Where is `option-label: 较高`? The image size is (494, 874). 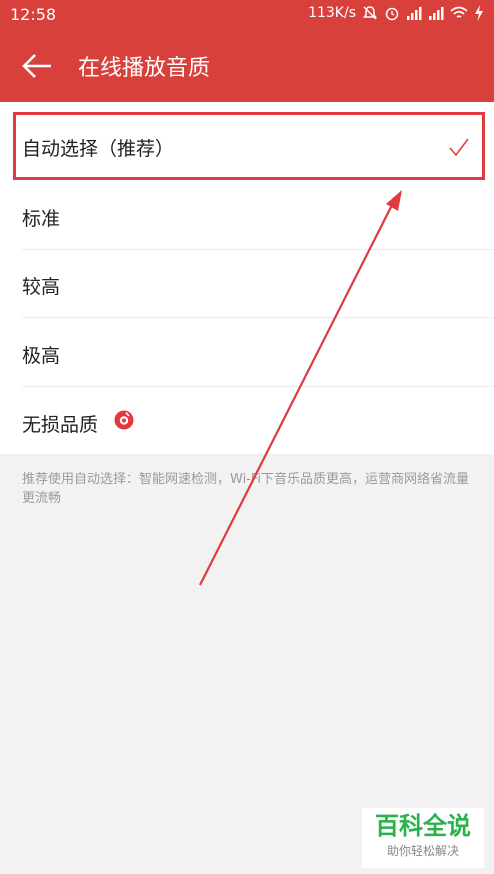
option-label: 较高 is located at coordinates (41, 287).